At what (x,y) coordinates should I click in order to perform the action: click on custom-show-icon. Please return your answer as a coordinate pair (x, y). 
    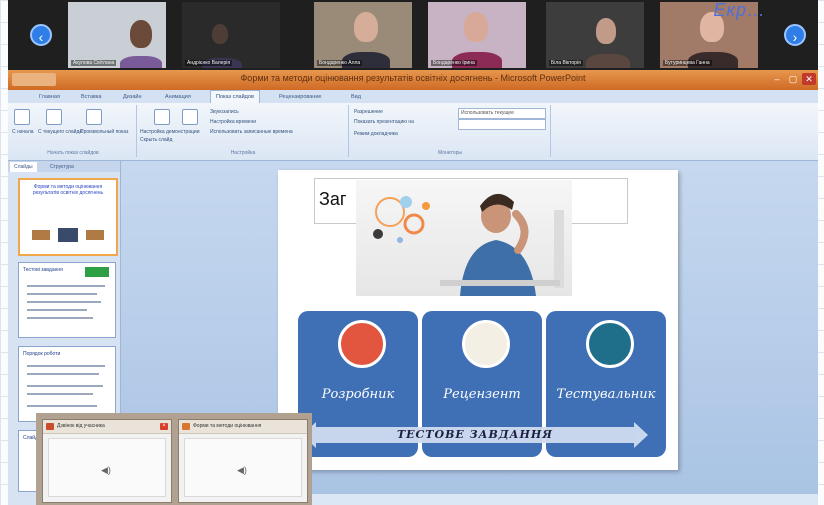
    Looking at the image, I should click on (94, 117).